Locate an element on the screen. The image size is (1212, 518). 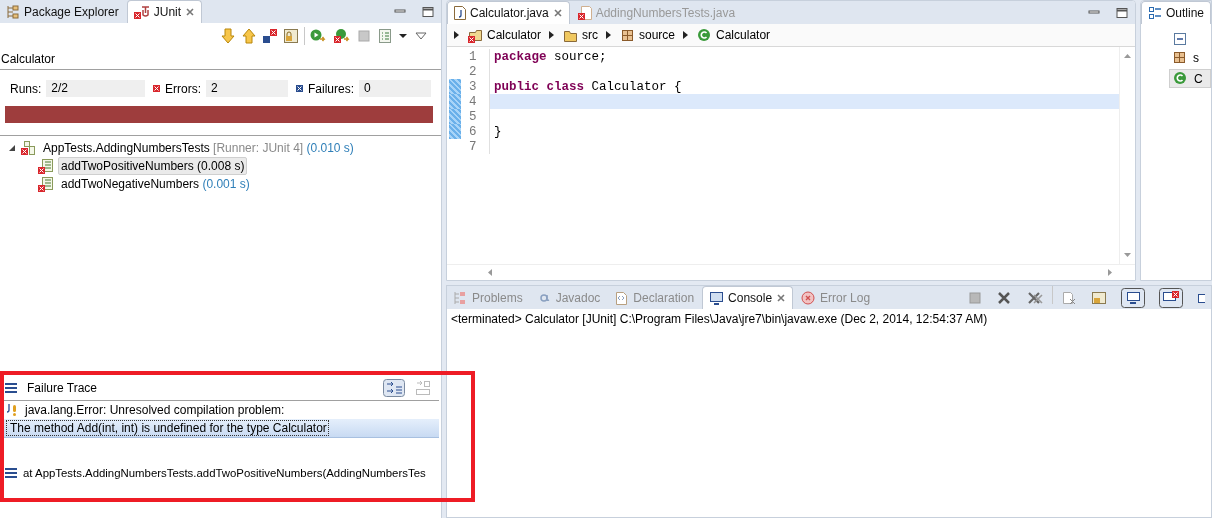
error-icon is located at coordinates (156, 88).